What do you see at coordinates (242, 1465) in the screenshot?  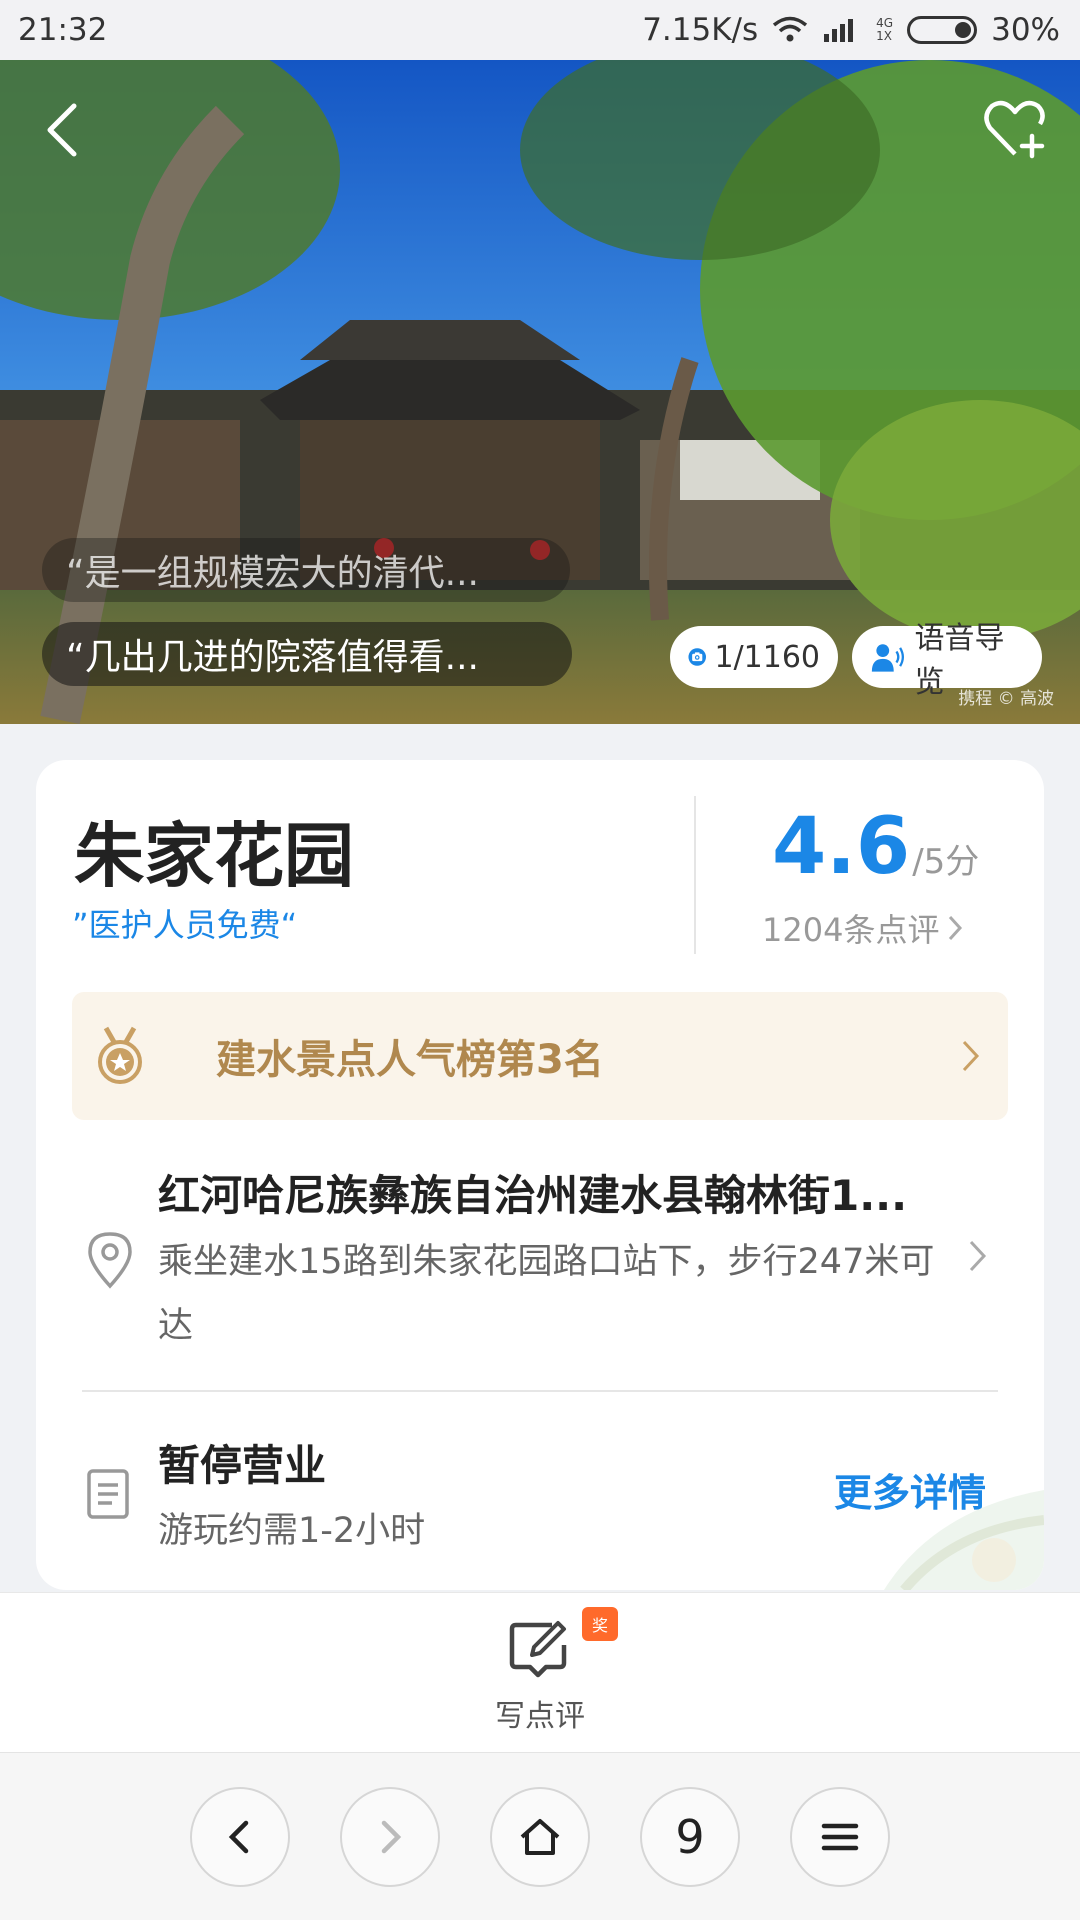 I see `opening-status: 暂停营业` at bounding box center [242, 1465].